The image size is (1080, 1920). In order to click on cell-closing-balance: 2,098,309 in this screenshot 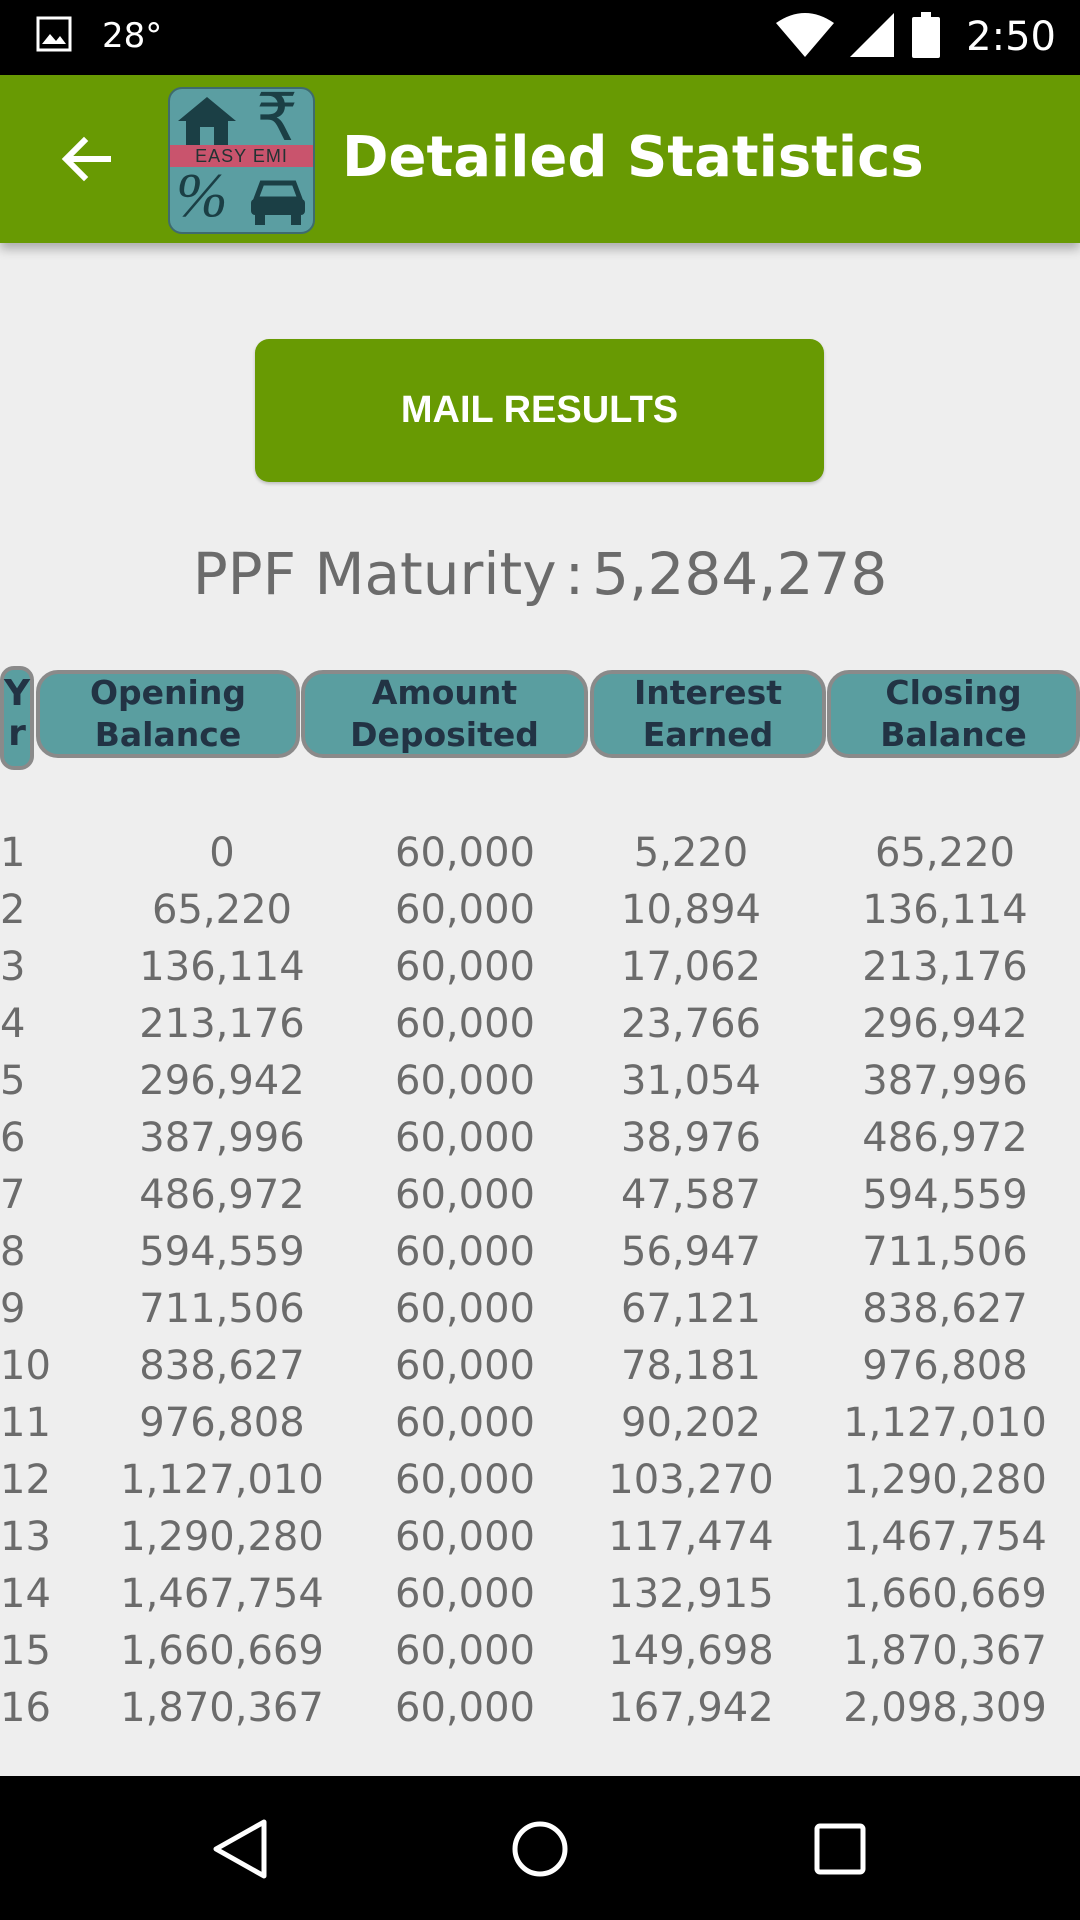, I will do `click(945, 1708)`.